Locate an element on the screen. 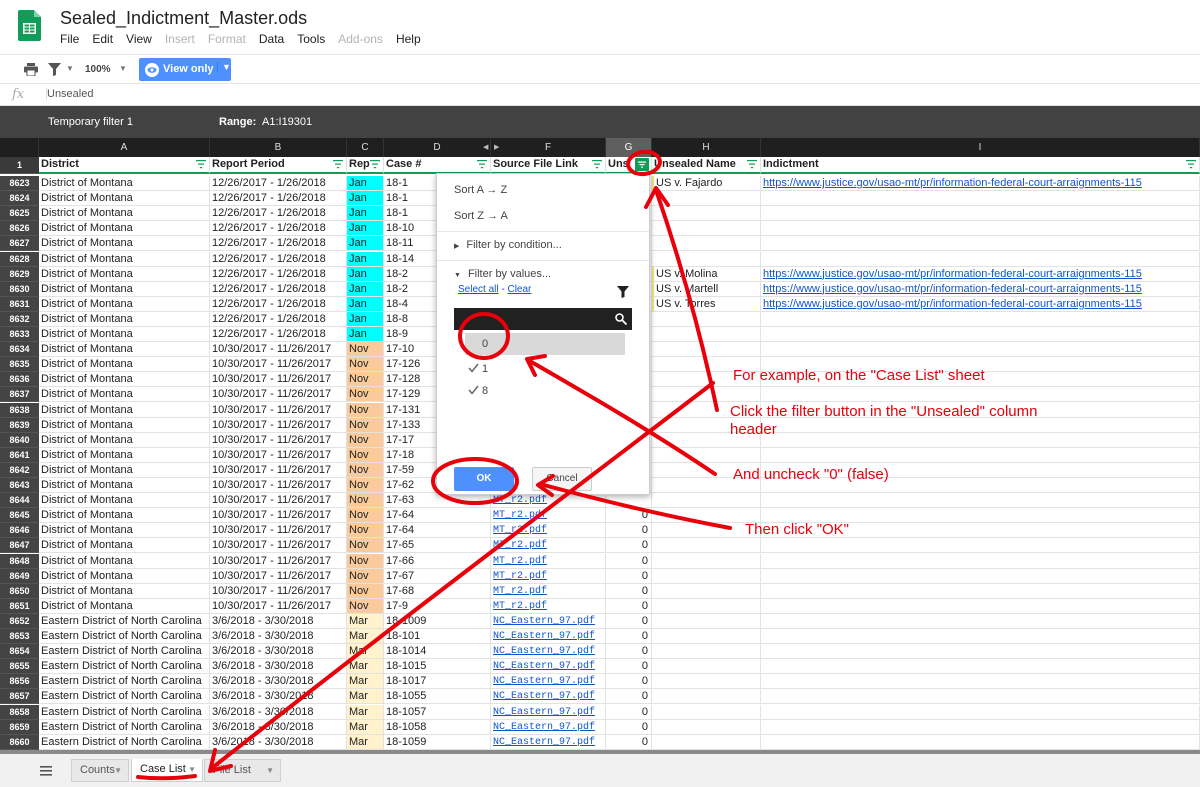 The width and height of the screenshot is (1200, 787). cell-case: 17-68 is located at coordinates (437, 591).